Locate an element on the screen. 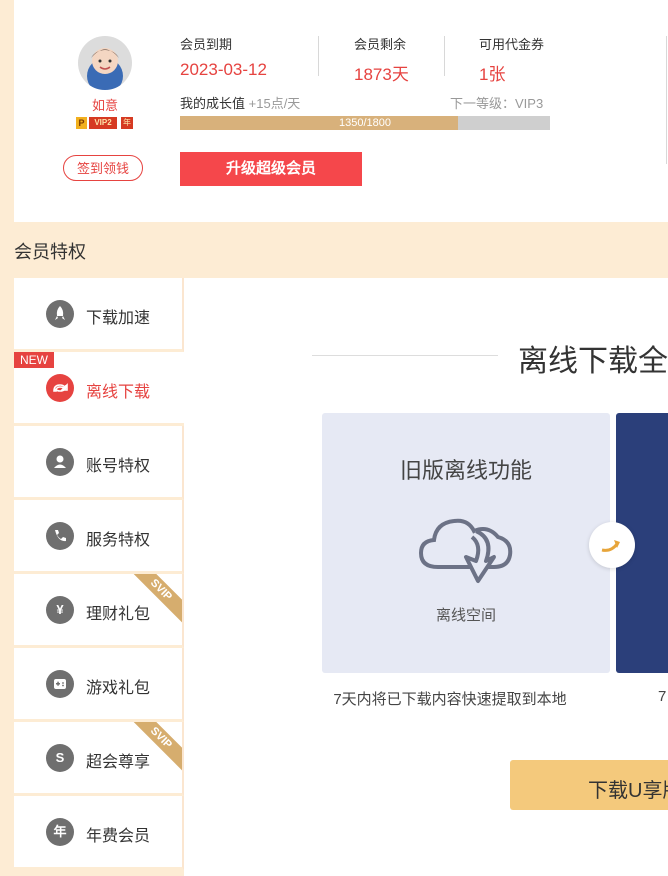  sidebar-item-label: 账号特权 is located at coordinates (118, 466).